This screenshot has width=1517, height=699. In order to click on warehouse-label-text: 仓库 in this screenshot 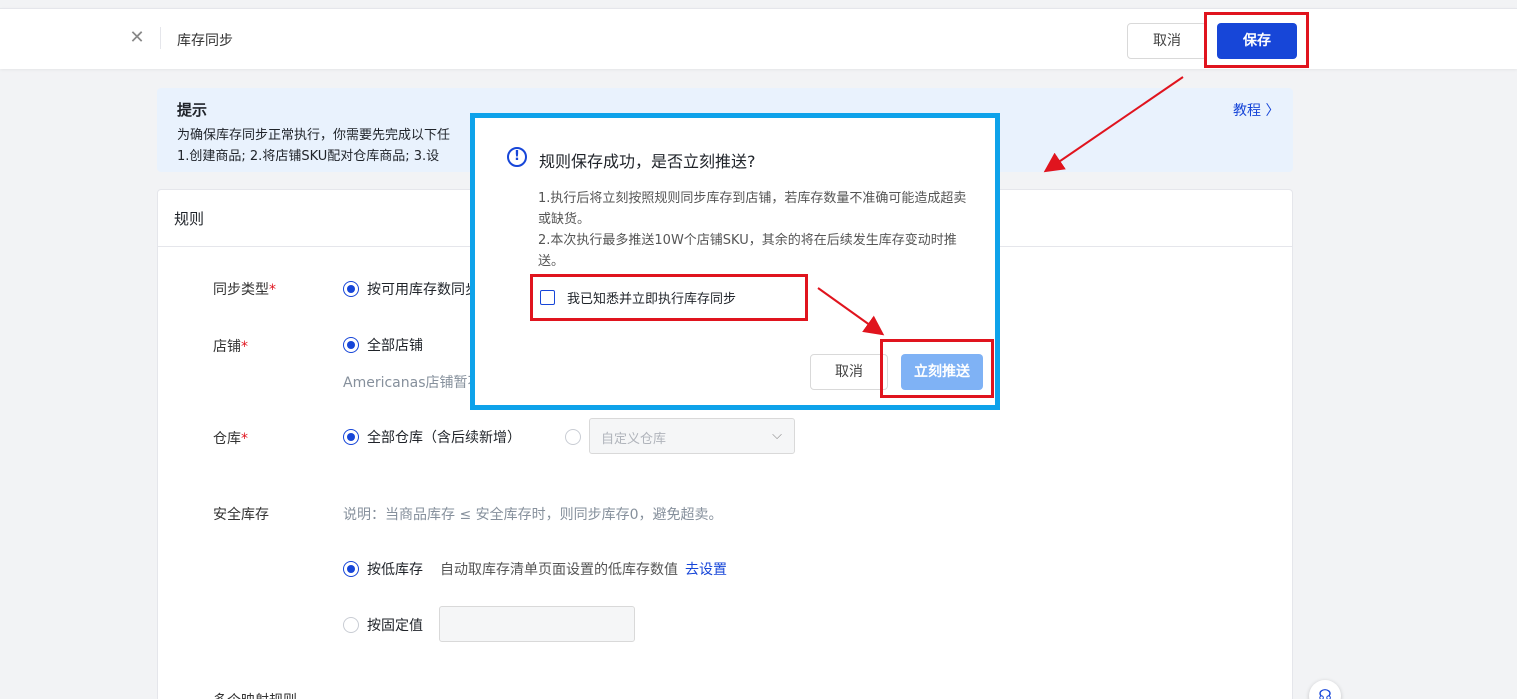, I will do `click(227, 439)`.